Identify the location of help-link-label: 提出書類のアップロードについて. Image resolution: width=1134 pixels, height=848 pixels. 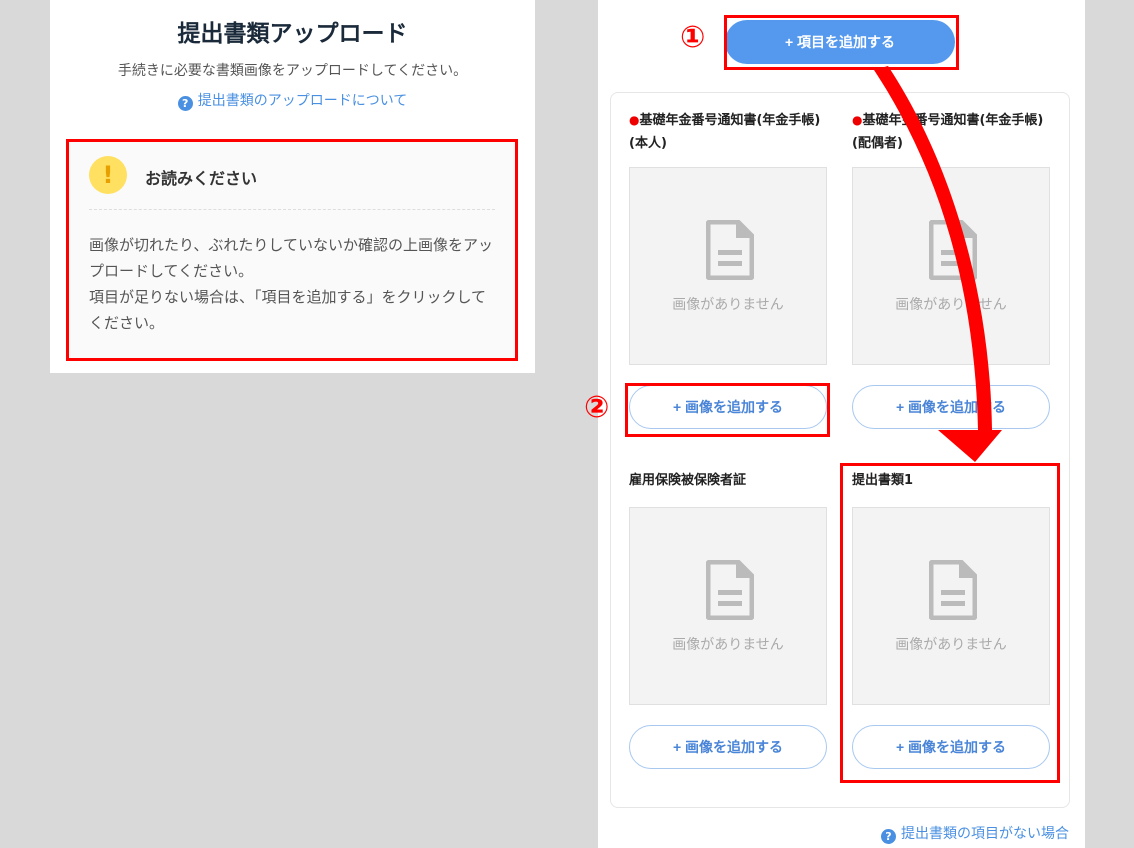
(302, 101).